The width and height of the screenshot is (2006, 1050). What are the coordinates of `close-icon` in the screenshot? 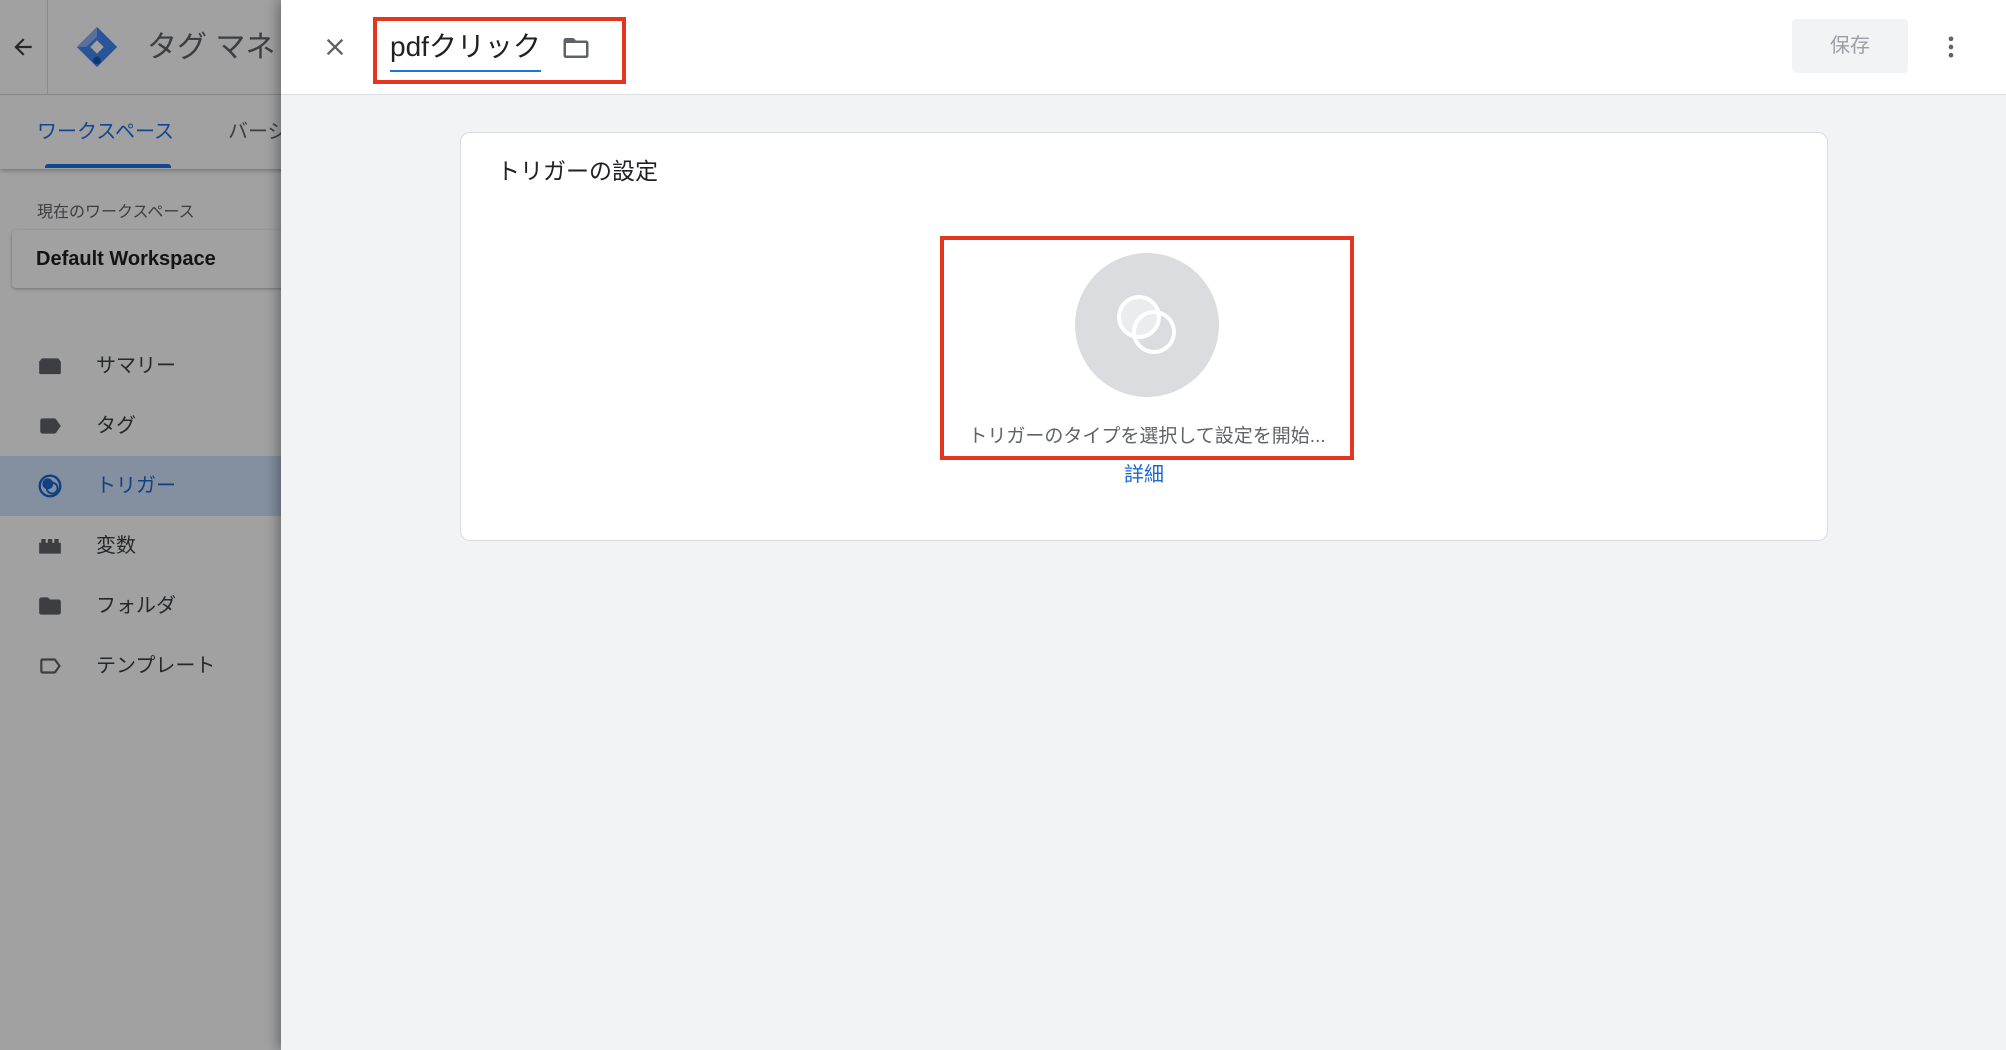 It's located at (335, 47).